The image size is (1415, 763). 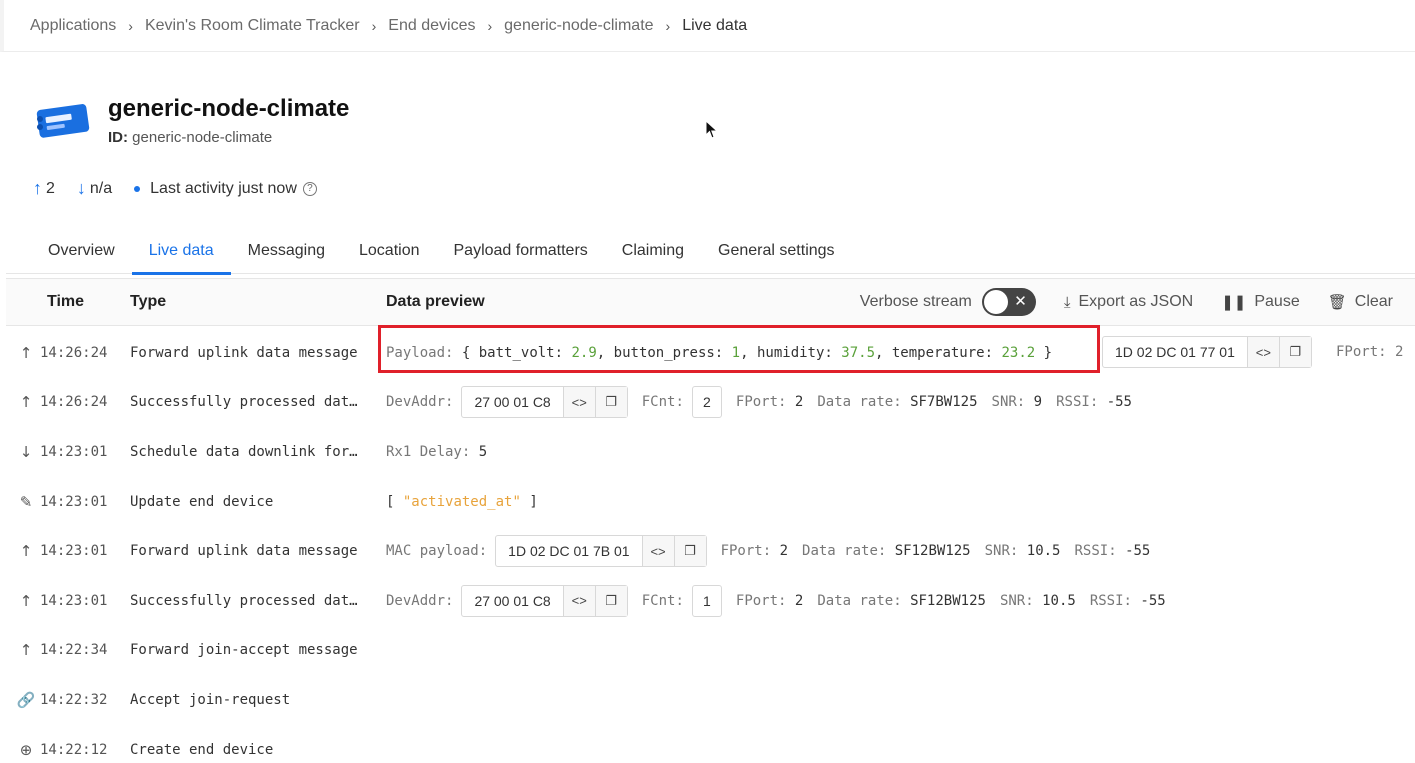 I want to click on tab-general-settings: General settings, so click(x=776, y=251).